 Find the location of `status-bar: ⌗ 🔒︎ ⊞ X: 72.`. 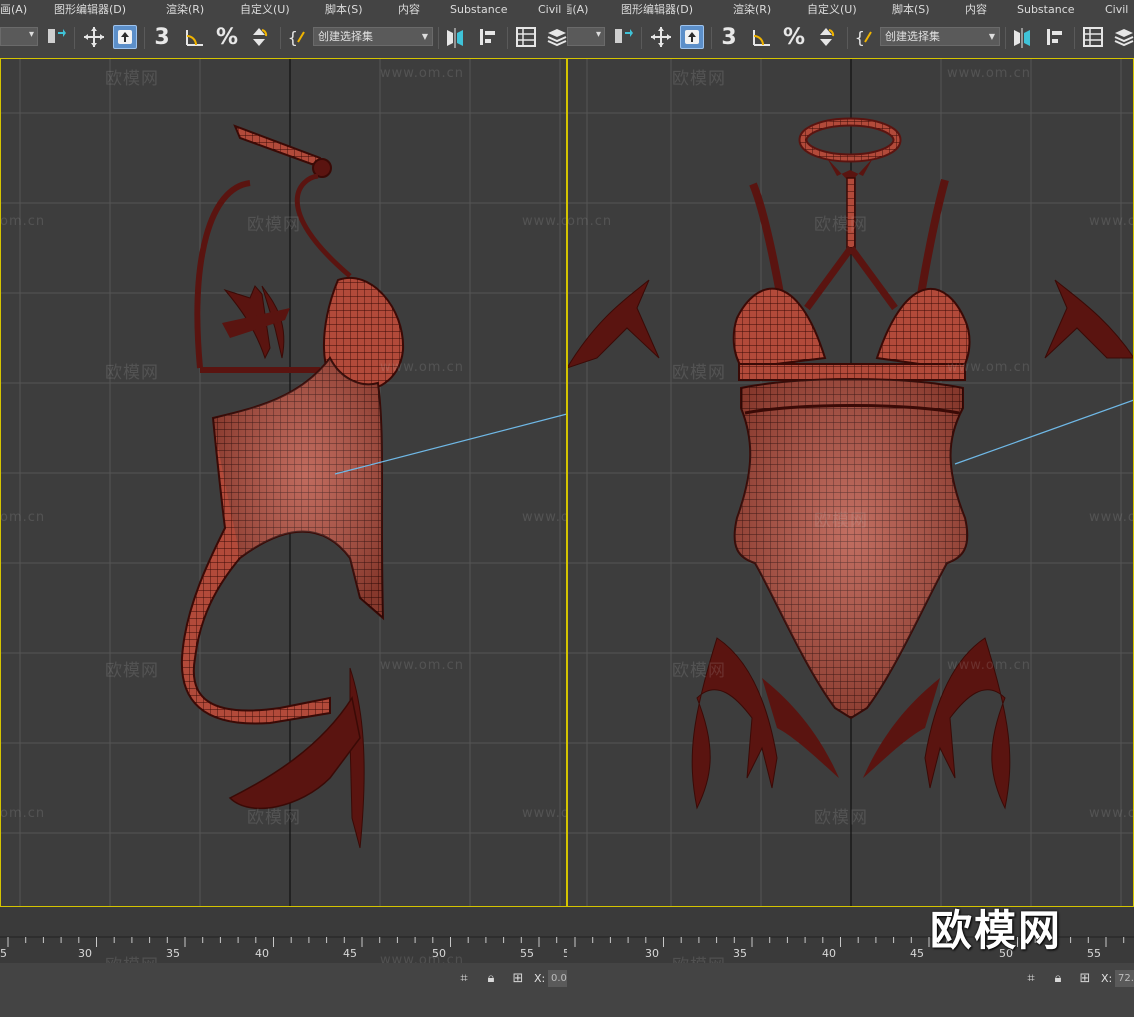

status-bar: ⌗ 🔒︎ ⊞ X: 72. is located at coordinates (850, 990).